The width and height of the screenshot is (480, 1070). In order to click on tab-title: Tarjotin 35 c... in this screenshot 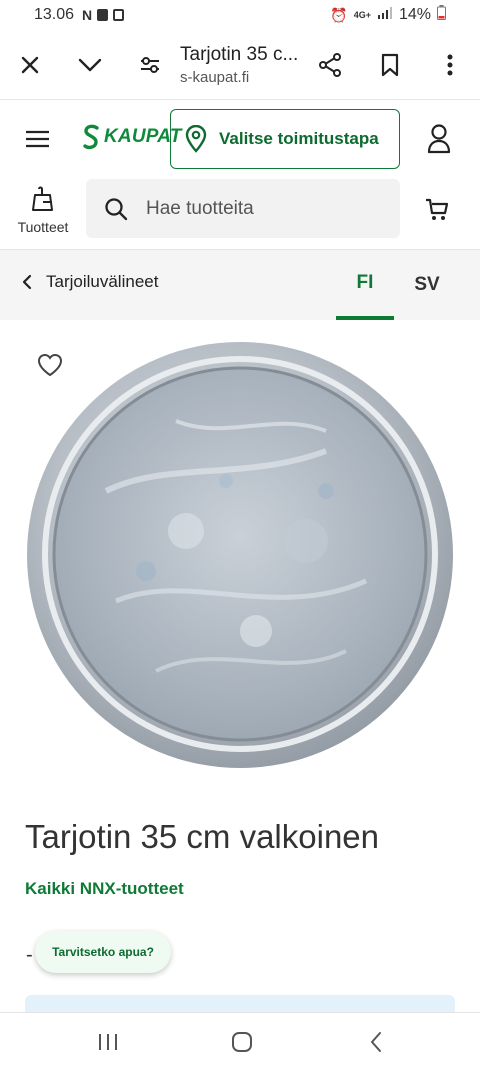, I will do `click(239, 54)`.